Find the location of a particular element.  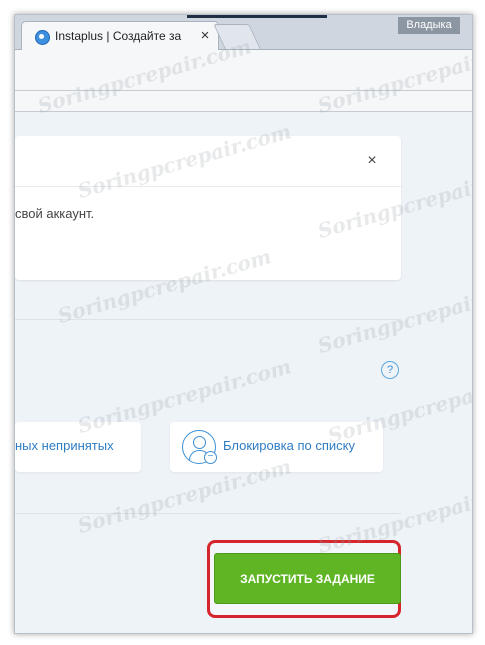

option-label: ных непринятых is located at coordinates (64, 445).